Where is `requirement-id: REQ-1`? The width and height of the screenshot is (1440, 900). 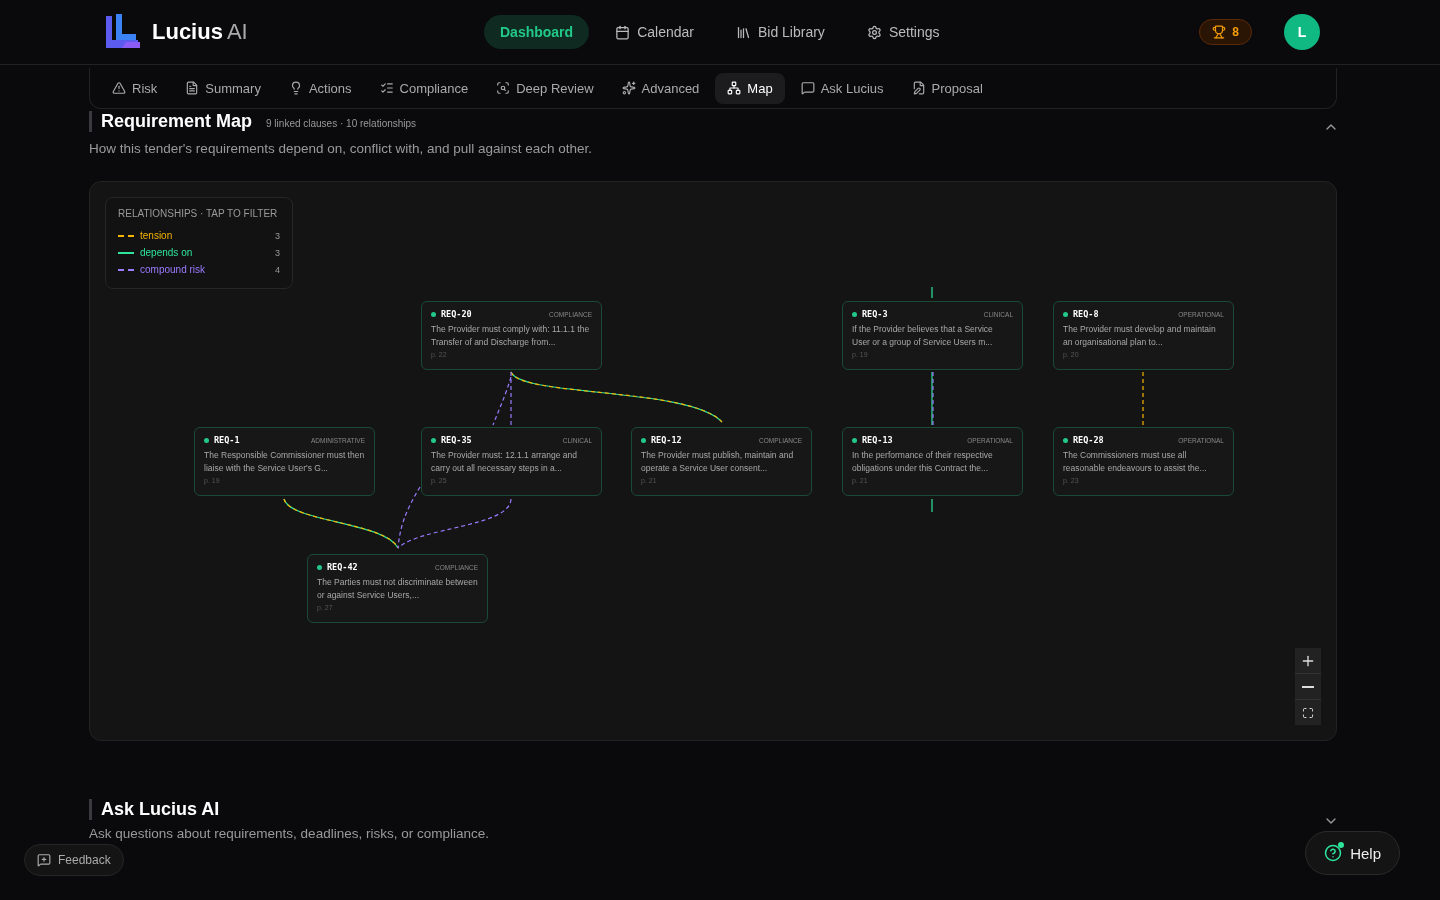
requirement-id: REQ-1 is located at coordinates (227, 440).